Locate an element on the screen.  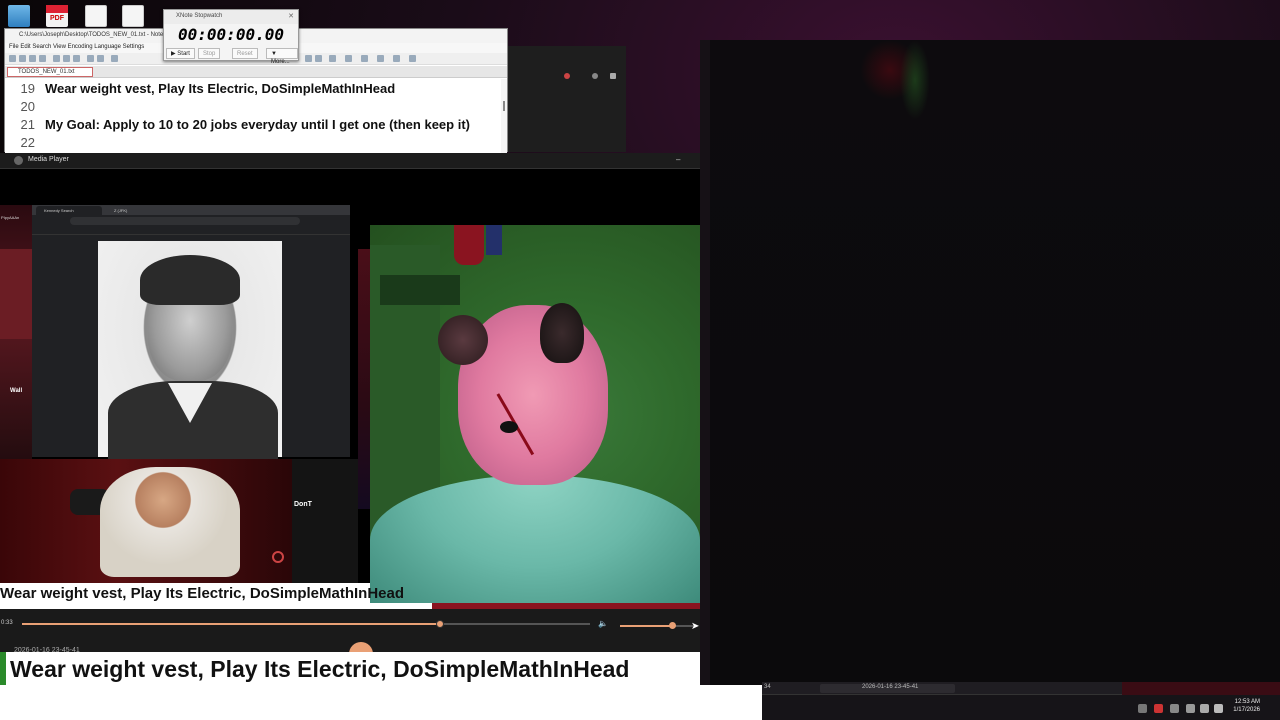
macro-play-icon is located at coordinates (380, 58).